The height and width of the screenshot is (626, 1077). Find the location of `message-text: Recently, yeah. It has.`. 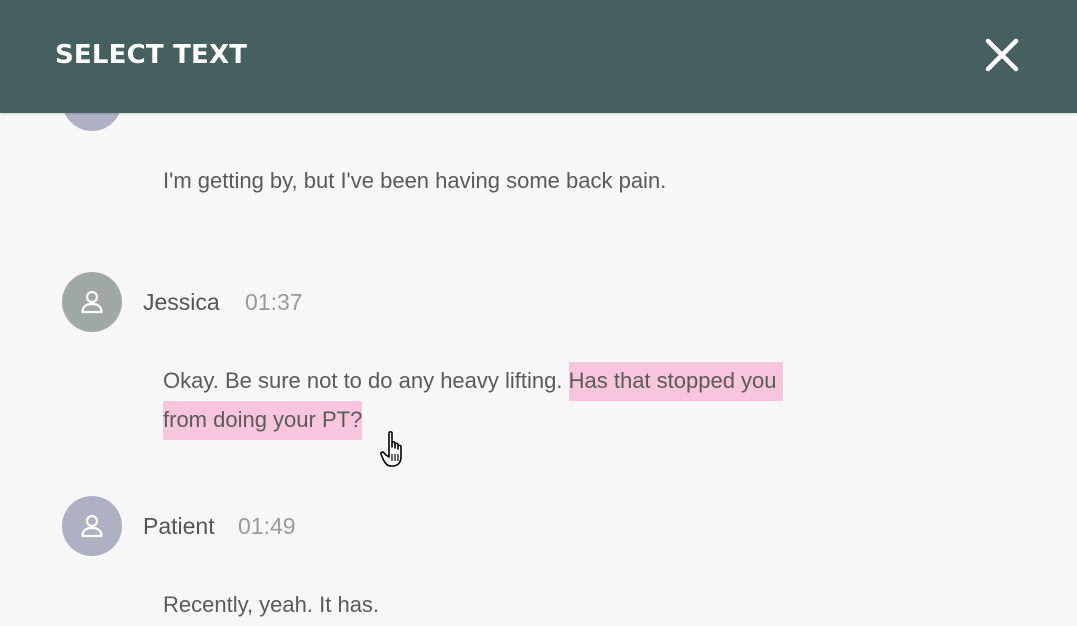

message-text: Recently, yeah. It has. is located at coordinates (503, 604).